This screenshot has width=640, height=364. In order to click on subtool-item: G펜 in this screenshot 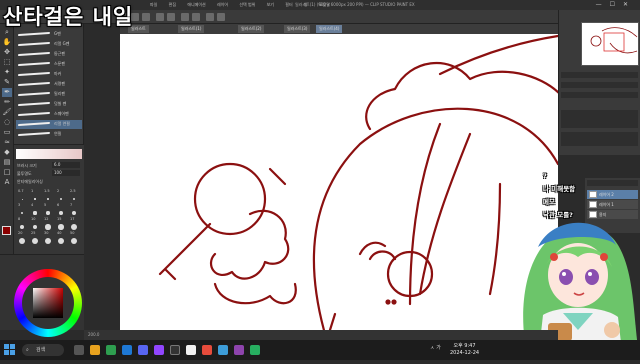, I will do `click(49, 34)`.